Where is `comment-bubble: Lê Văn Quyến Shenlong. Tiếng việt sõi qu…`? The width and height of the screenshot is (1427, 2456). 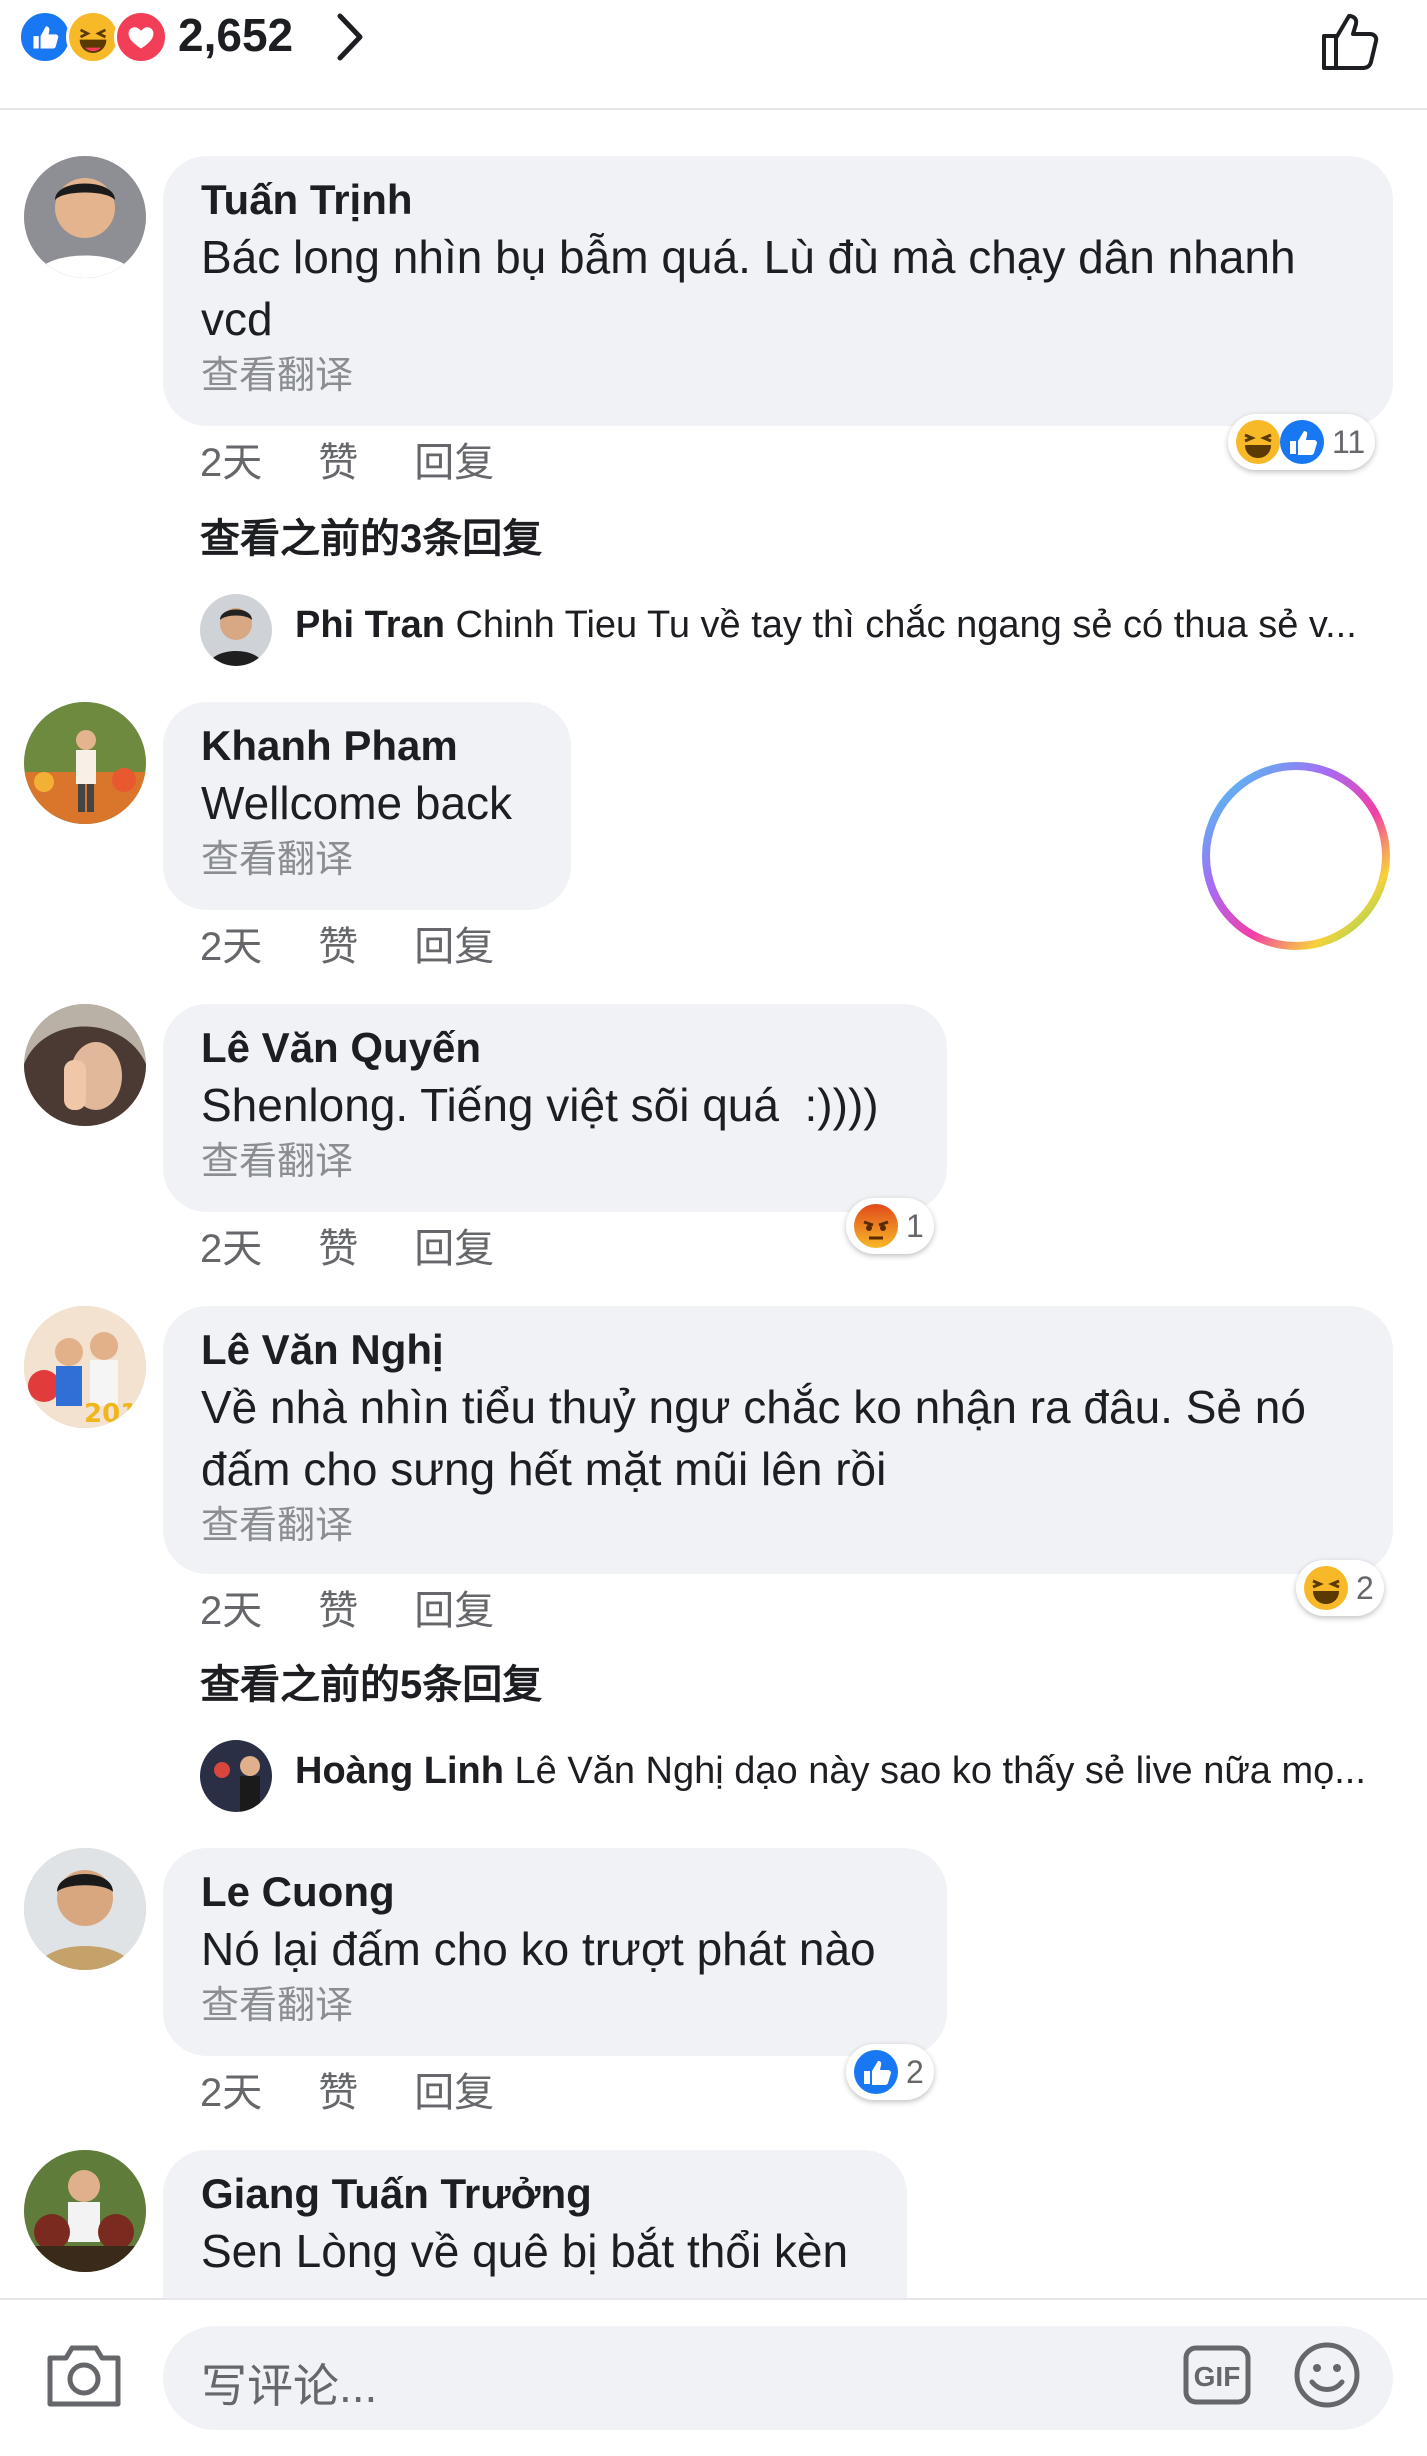 comment-bubble: Lê Văn Quyến Shenlong. Tiếng việt sõi qu… is located at coordinates (555, 1108).